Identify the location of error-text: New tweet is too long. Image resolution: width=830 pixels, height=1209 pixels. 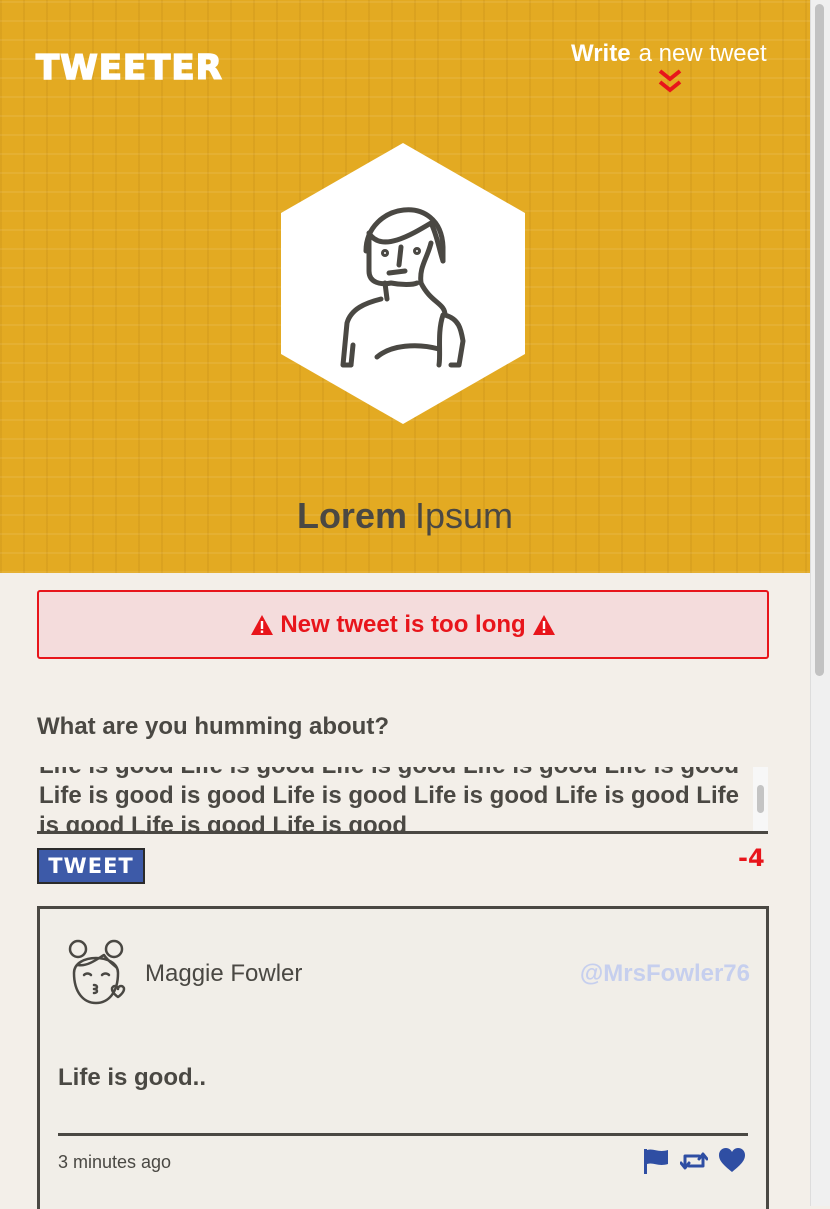
(403, 624).